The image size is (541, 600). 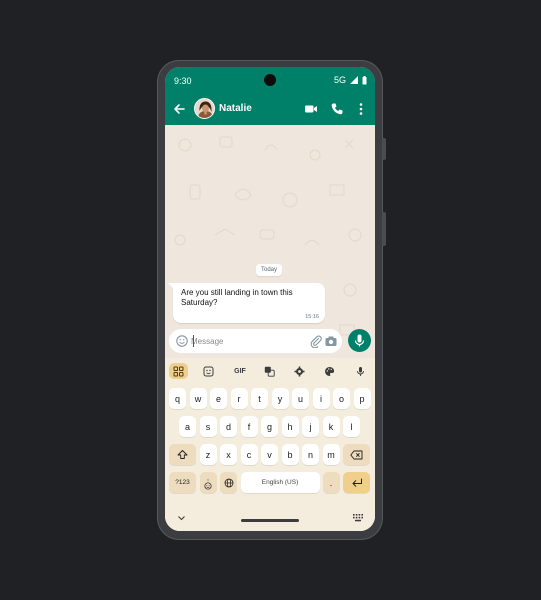 I want to click on key-f: f, so click(x=249, y=426).